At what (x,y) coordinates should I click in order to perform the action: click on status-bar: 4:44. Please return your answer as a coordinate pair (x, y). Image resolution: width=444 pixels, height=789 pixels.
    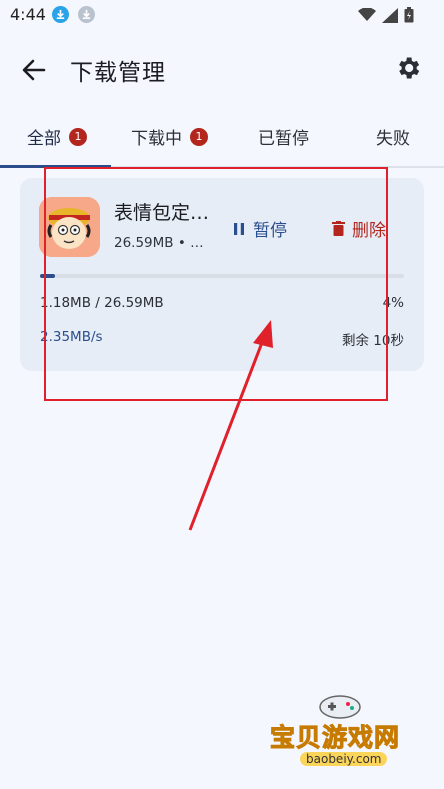
    Looking at the image, I should click on (222, 15).